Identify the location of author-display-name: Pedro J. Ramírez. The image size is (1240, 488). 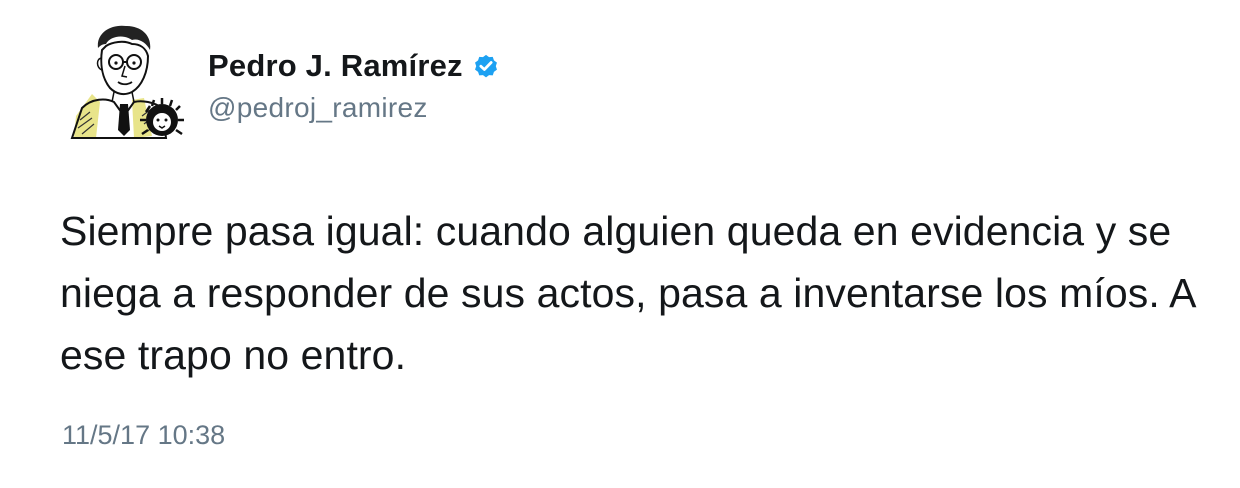
(335, 66).